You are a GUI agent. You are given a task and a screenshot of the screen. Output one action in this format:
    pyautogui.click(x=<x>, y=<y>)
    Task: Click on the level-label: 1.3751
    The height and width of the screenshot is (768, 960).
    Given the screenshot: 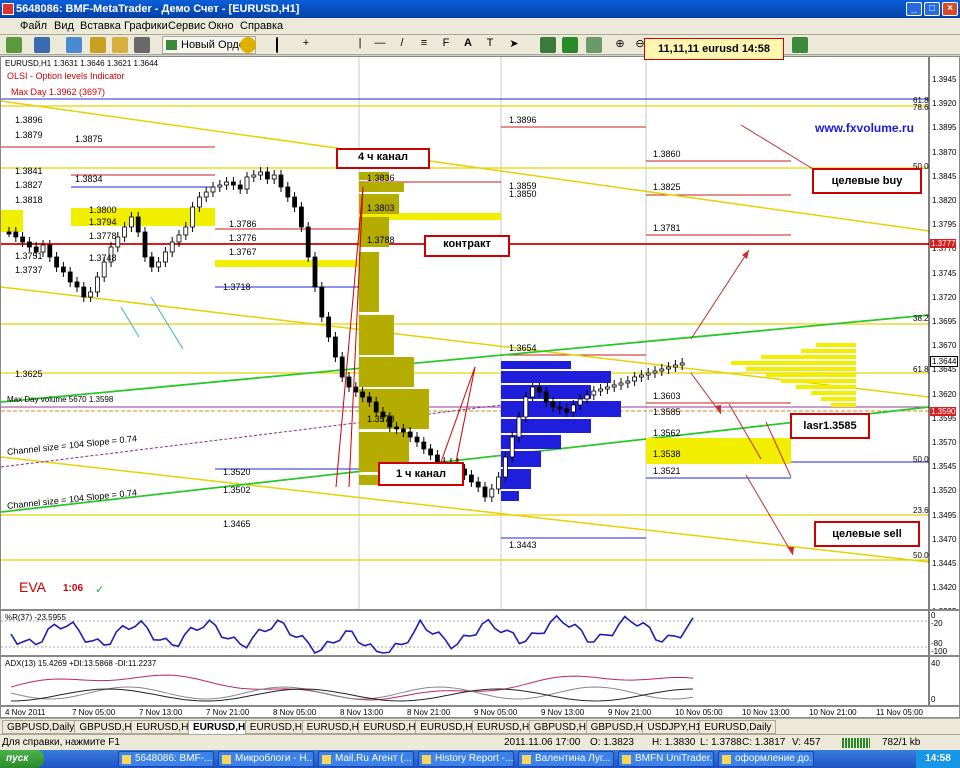 What is the action you would take?
    pyautogui.click(x=29, y=256)
    